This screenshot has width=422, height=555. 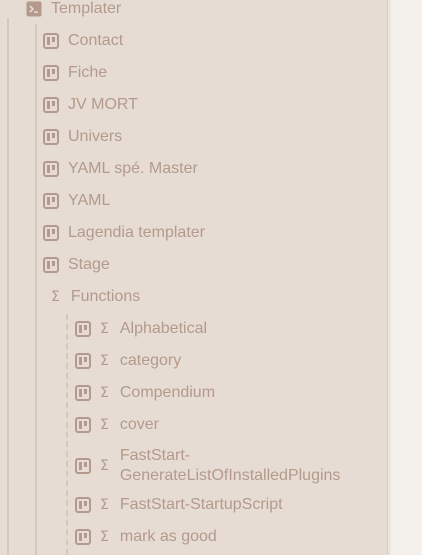 What do you see at coordinates (201, 504) in the screenshot?
I see `item-label: FastStart-StartupScript` at bounding box center [201, 504].